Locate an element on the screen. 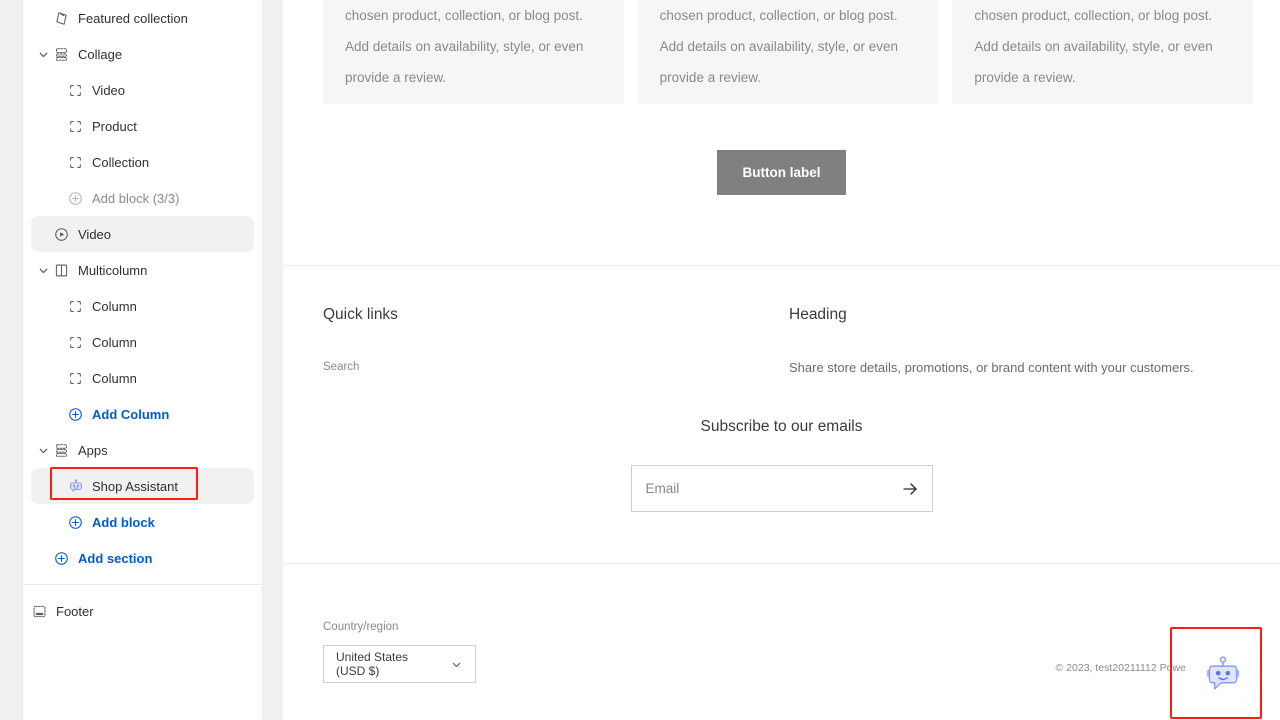 The image size is (1280, 720). quick-links-heading: Quick links is located at coordinates (360, 314).